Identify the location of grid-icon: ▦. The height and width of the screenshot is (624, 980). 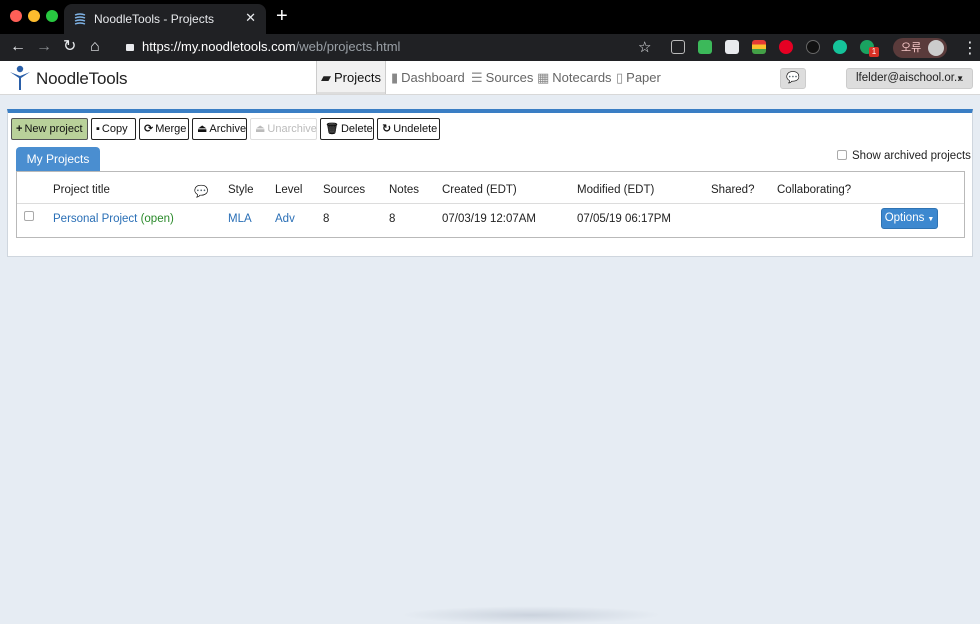
(543, 77).